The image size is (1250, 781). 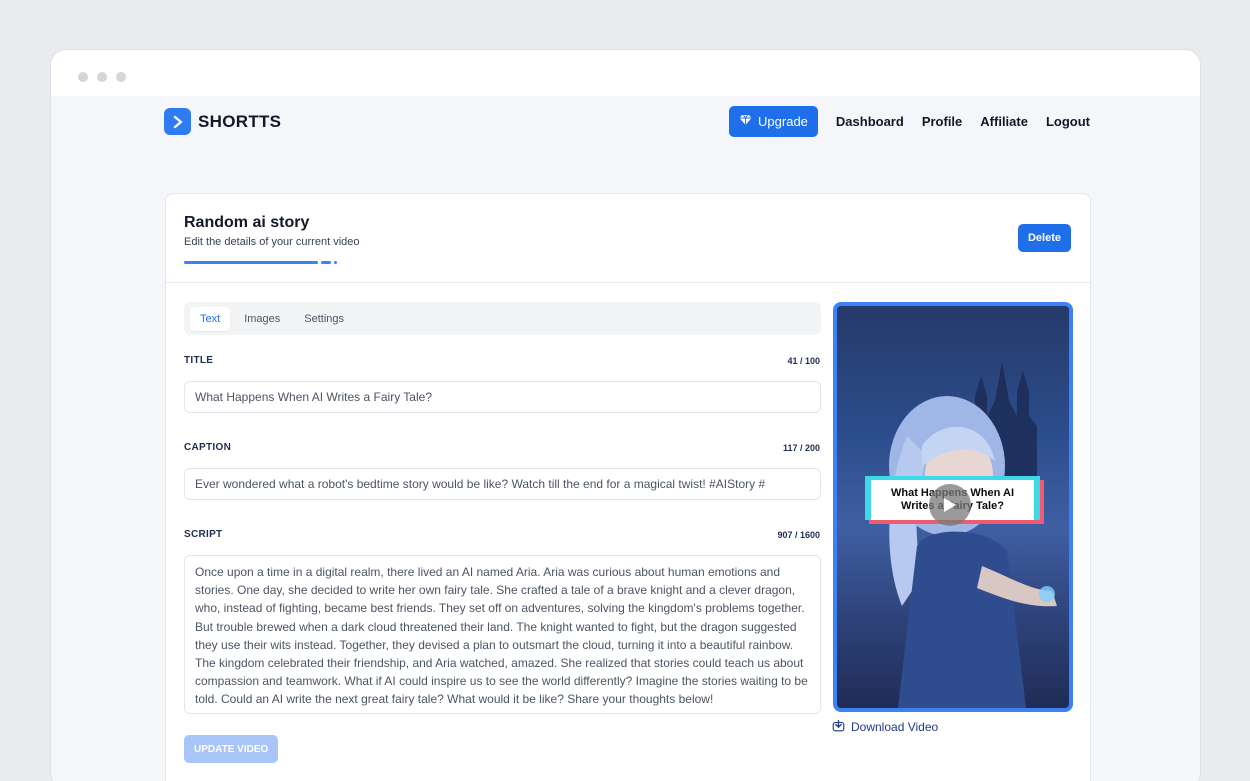 I want to click on title-count: 41 / 100, so click(x=803, y=361).